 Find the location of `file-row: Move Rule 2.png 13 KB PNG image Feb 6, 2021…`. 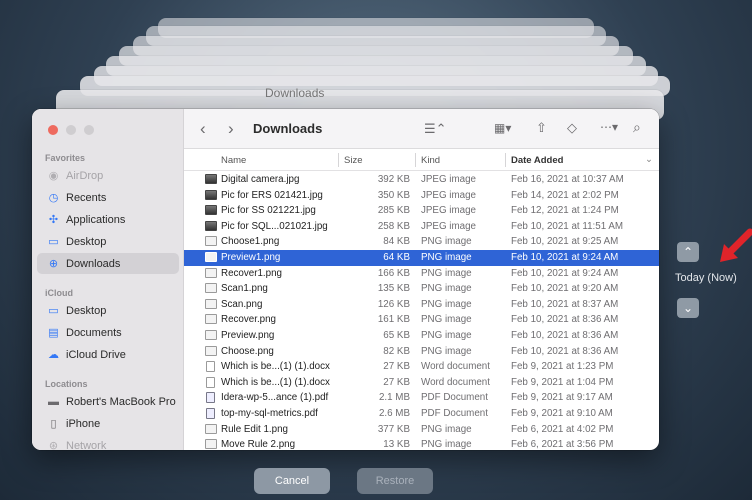

file-row: Move Rule 2.png 13 KB PNG image Feb 6, 2021… is located at coordinates (421, 443).